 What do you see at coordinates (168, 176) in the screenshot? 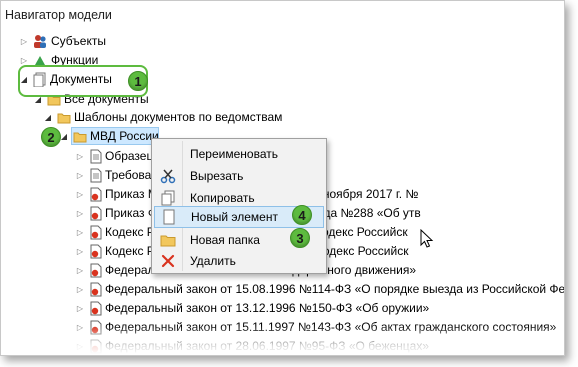
I see `scissors-icon` at bounding box center [168, 176].